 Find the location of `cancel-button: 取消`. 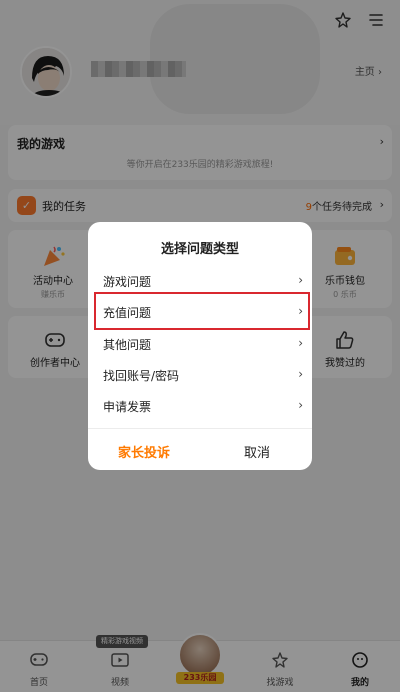

cancel-button: 取消 is located at coordinates (257, 451).